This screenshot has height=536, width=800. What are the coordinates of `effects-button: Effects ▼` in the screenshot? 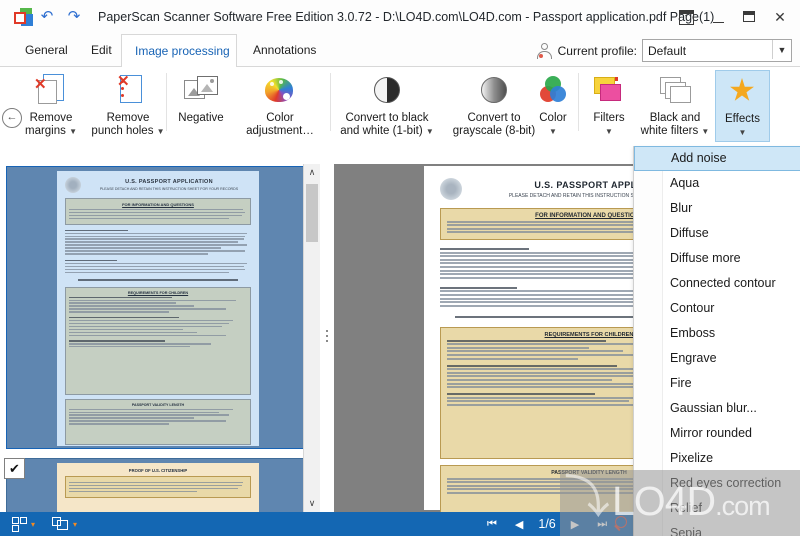 It's located at (742, 106).